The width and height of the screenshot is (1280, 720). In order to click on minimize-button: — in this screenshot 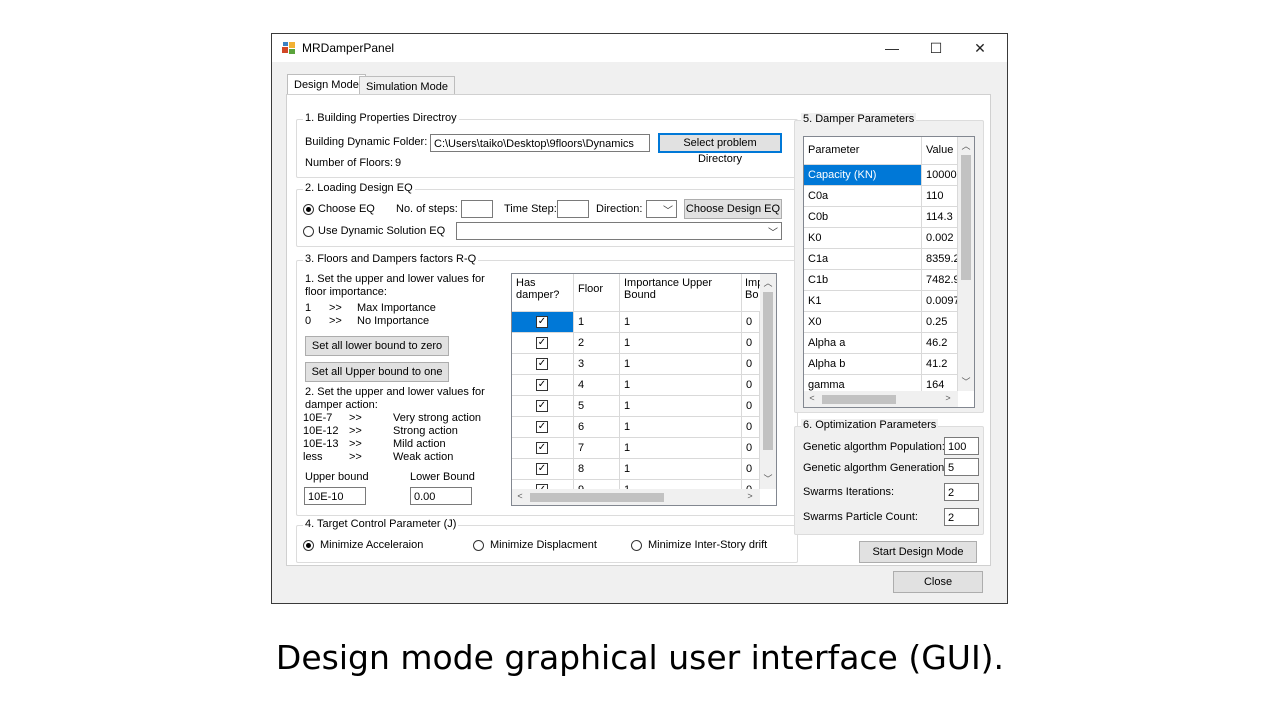, I will do `click(892, 48)`.